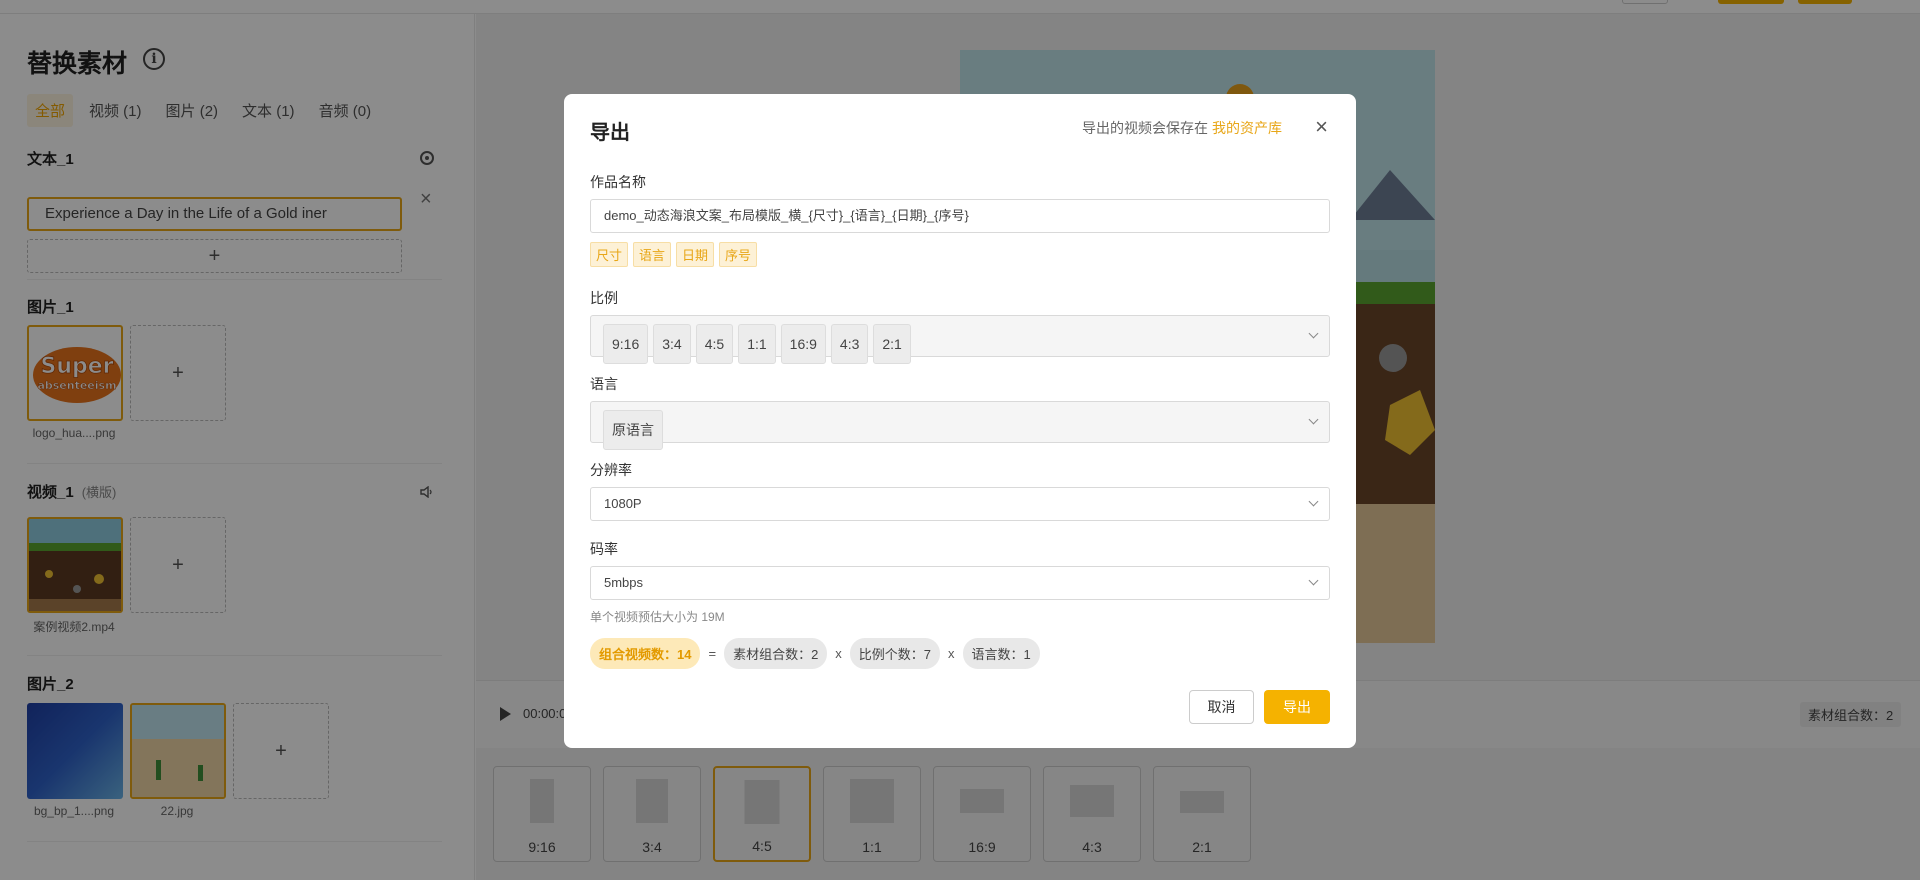 The image size is (1920, 880). I want to click on ratio-count-pill: 比例个数：7, so click(895, 653).